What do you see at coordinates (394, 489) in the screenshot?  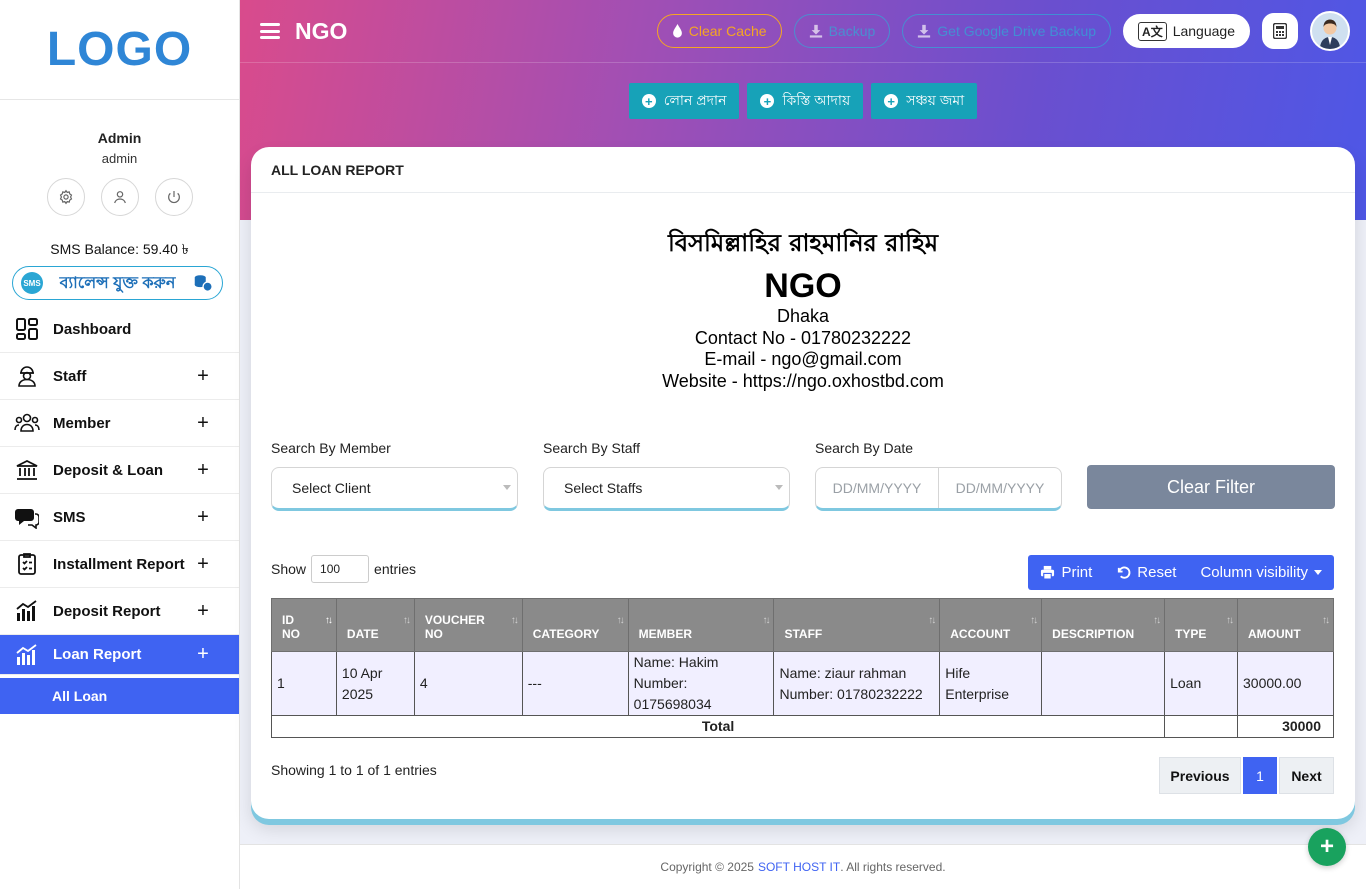 I see `member-select: Select Client` at bounding box center [394, 489].